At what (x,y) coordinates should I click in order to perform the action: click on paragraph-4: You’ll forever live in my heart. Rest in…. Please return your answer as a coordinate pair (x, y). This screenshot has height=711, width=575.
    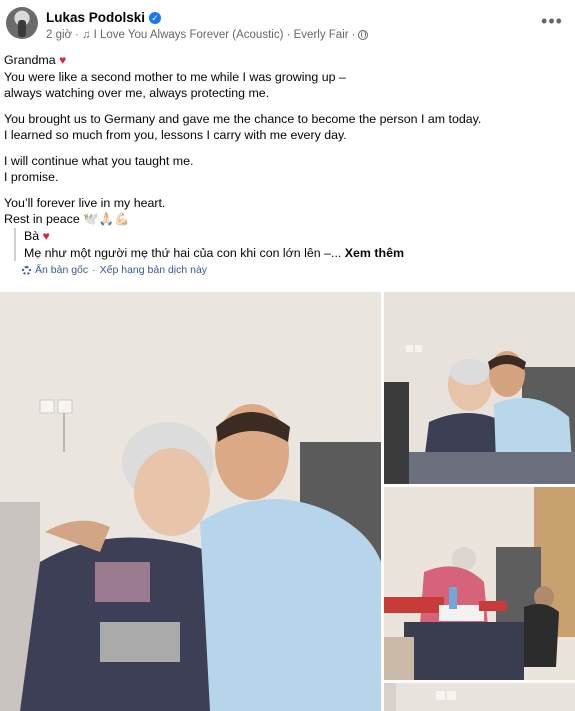
    Looking at the image, I should click on (284, 211).